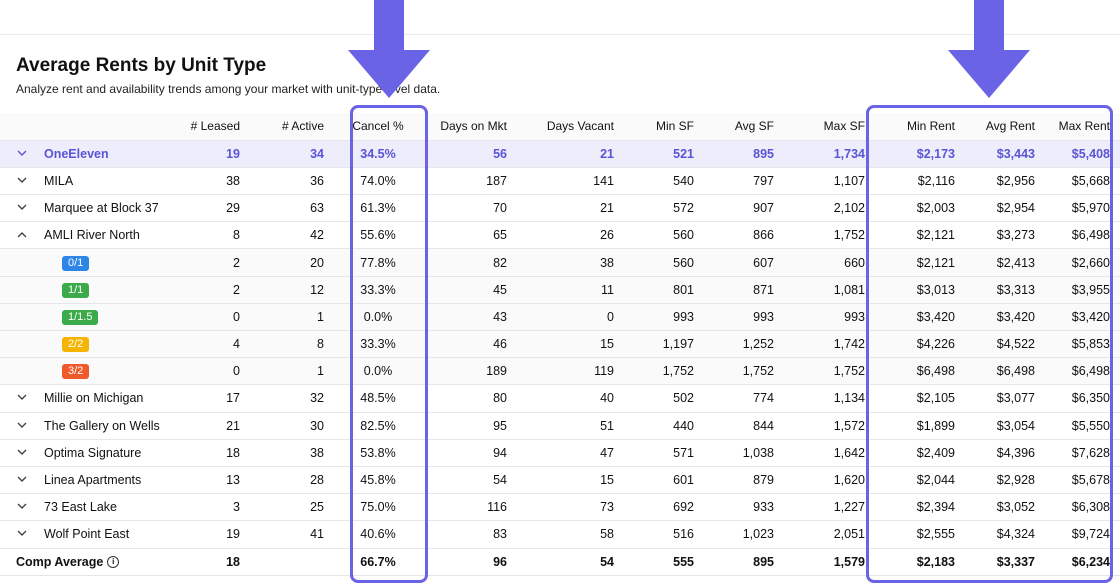 The image size is (1120, 585). What do you see at coordinates (744, 127) in the screenshot?
I see `col-avg-sf: Avg SF` at bounding box center [744, 127].